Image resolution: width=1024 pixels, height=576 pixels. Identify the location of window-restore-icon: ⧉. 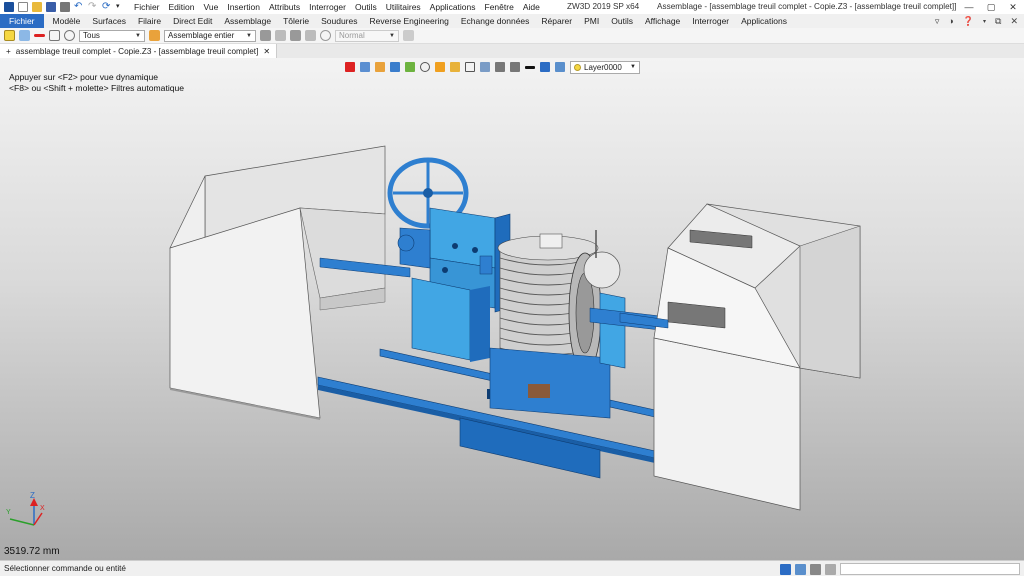
(998, 21).